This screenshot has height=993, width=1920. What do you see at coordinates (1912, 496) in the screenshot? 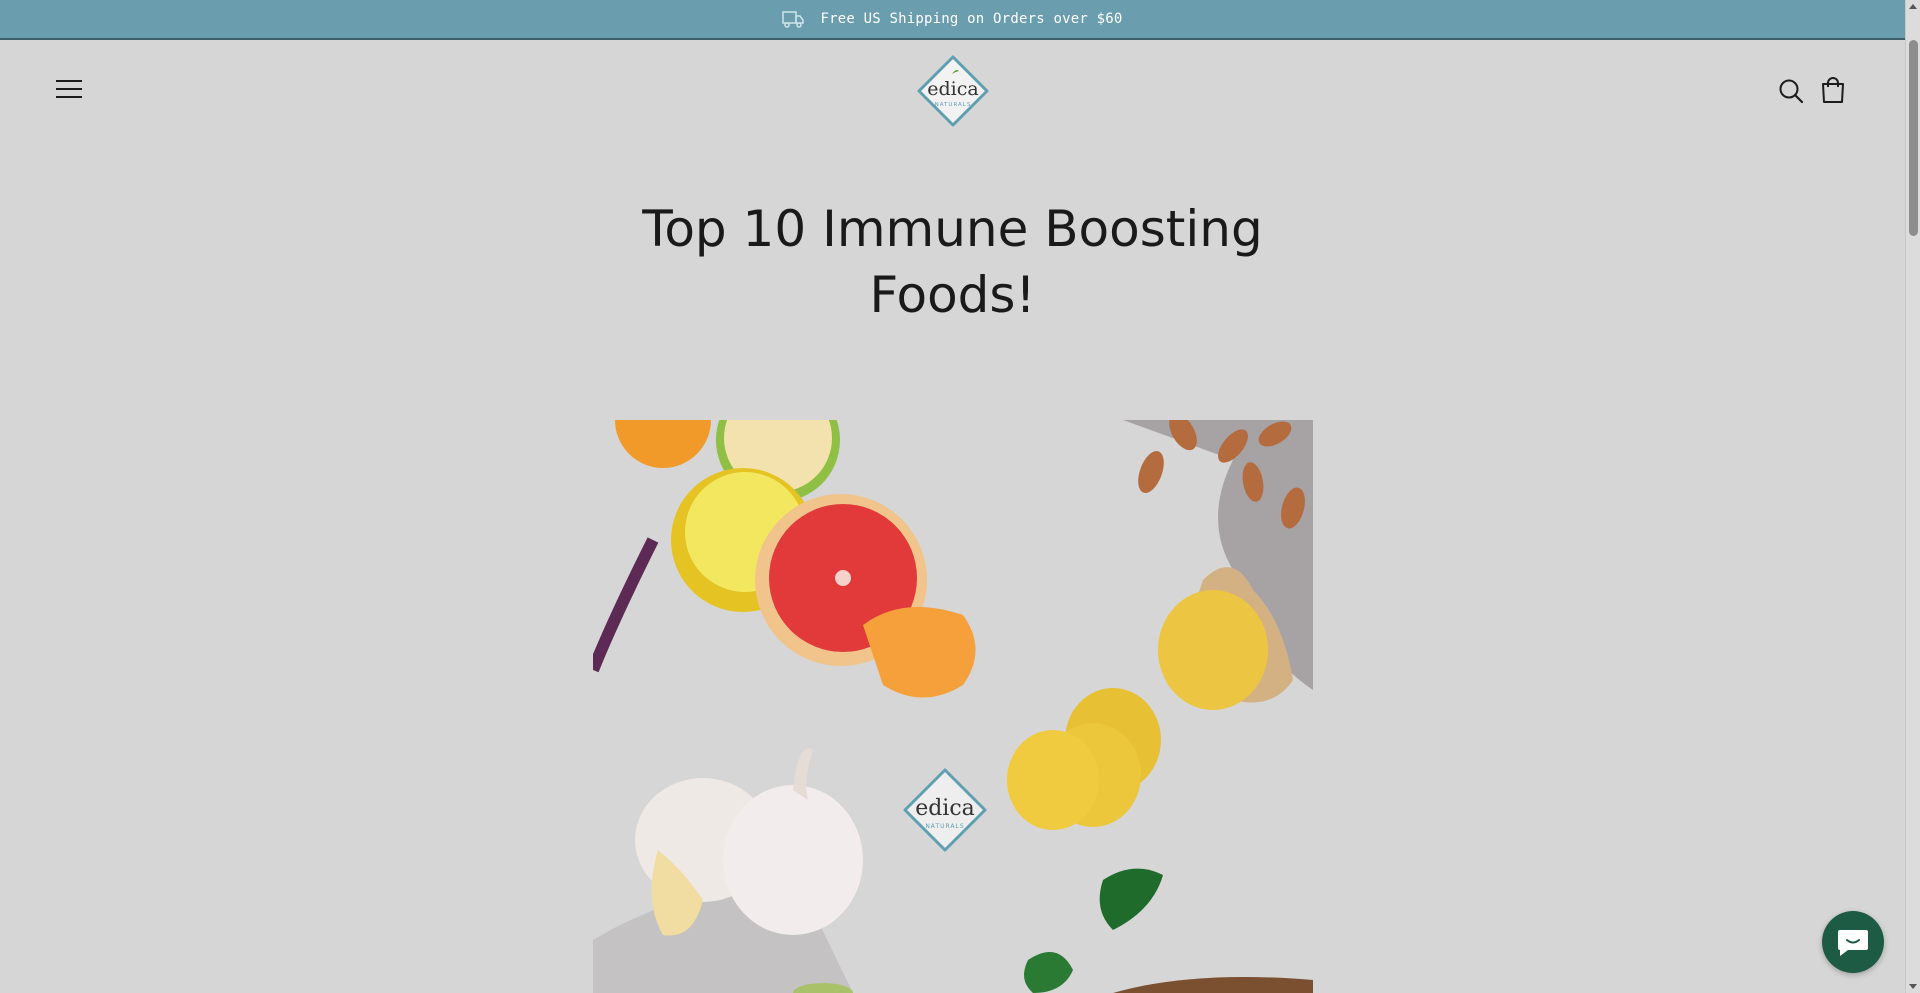
I see `scrollbar` at bounding box center [1912, 496].